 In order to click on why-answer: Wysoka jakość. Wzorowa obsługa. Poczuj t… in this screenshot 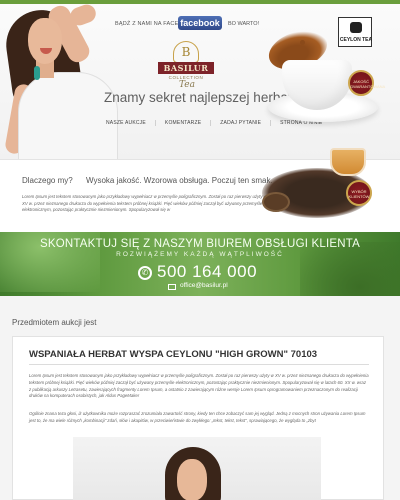, I will do `click(179, 180)`.